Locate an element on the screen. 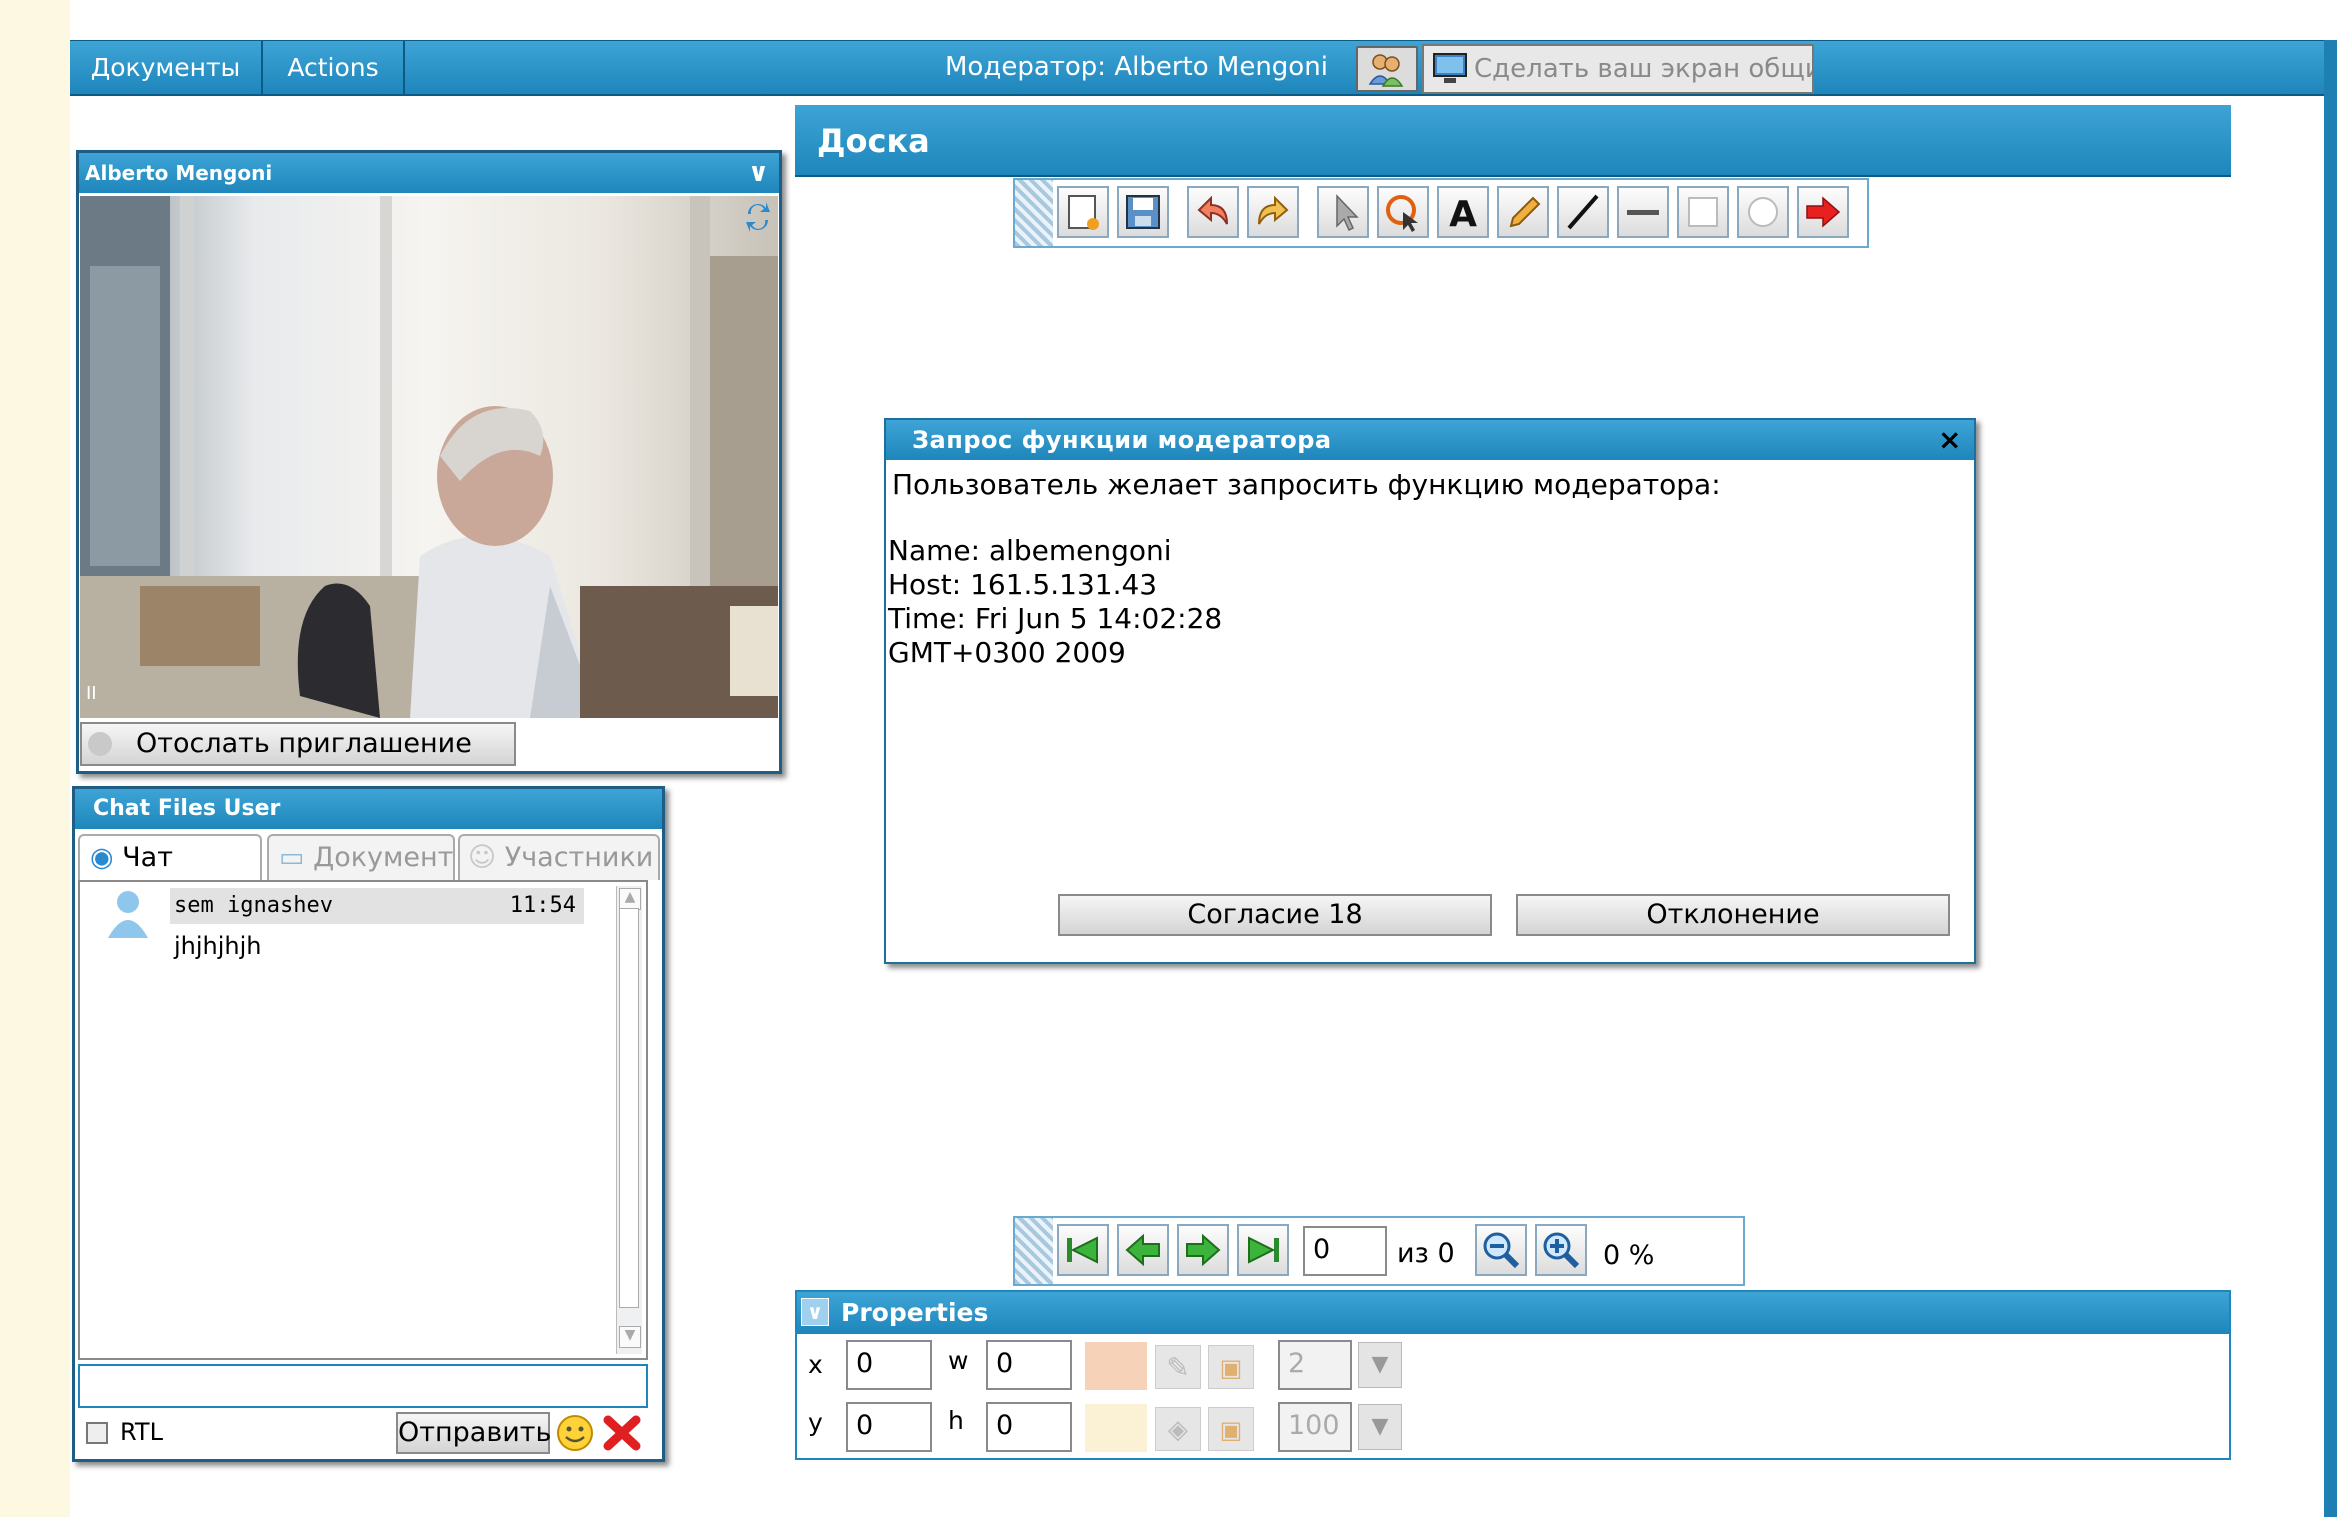 This screenshot has width=2337, height=1517. zoom-out-icon is located at coordinates (1501, 1250).